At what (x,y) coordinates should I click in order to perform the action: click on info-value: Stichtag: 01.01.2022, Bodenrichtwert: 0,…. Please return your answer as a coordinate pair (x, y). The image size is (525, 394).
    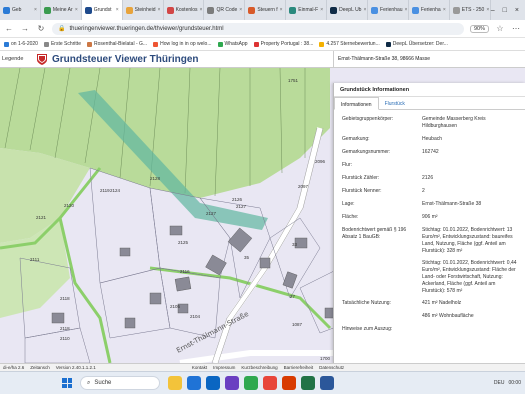
    Looking at the image, I should click on (469, 277).